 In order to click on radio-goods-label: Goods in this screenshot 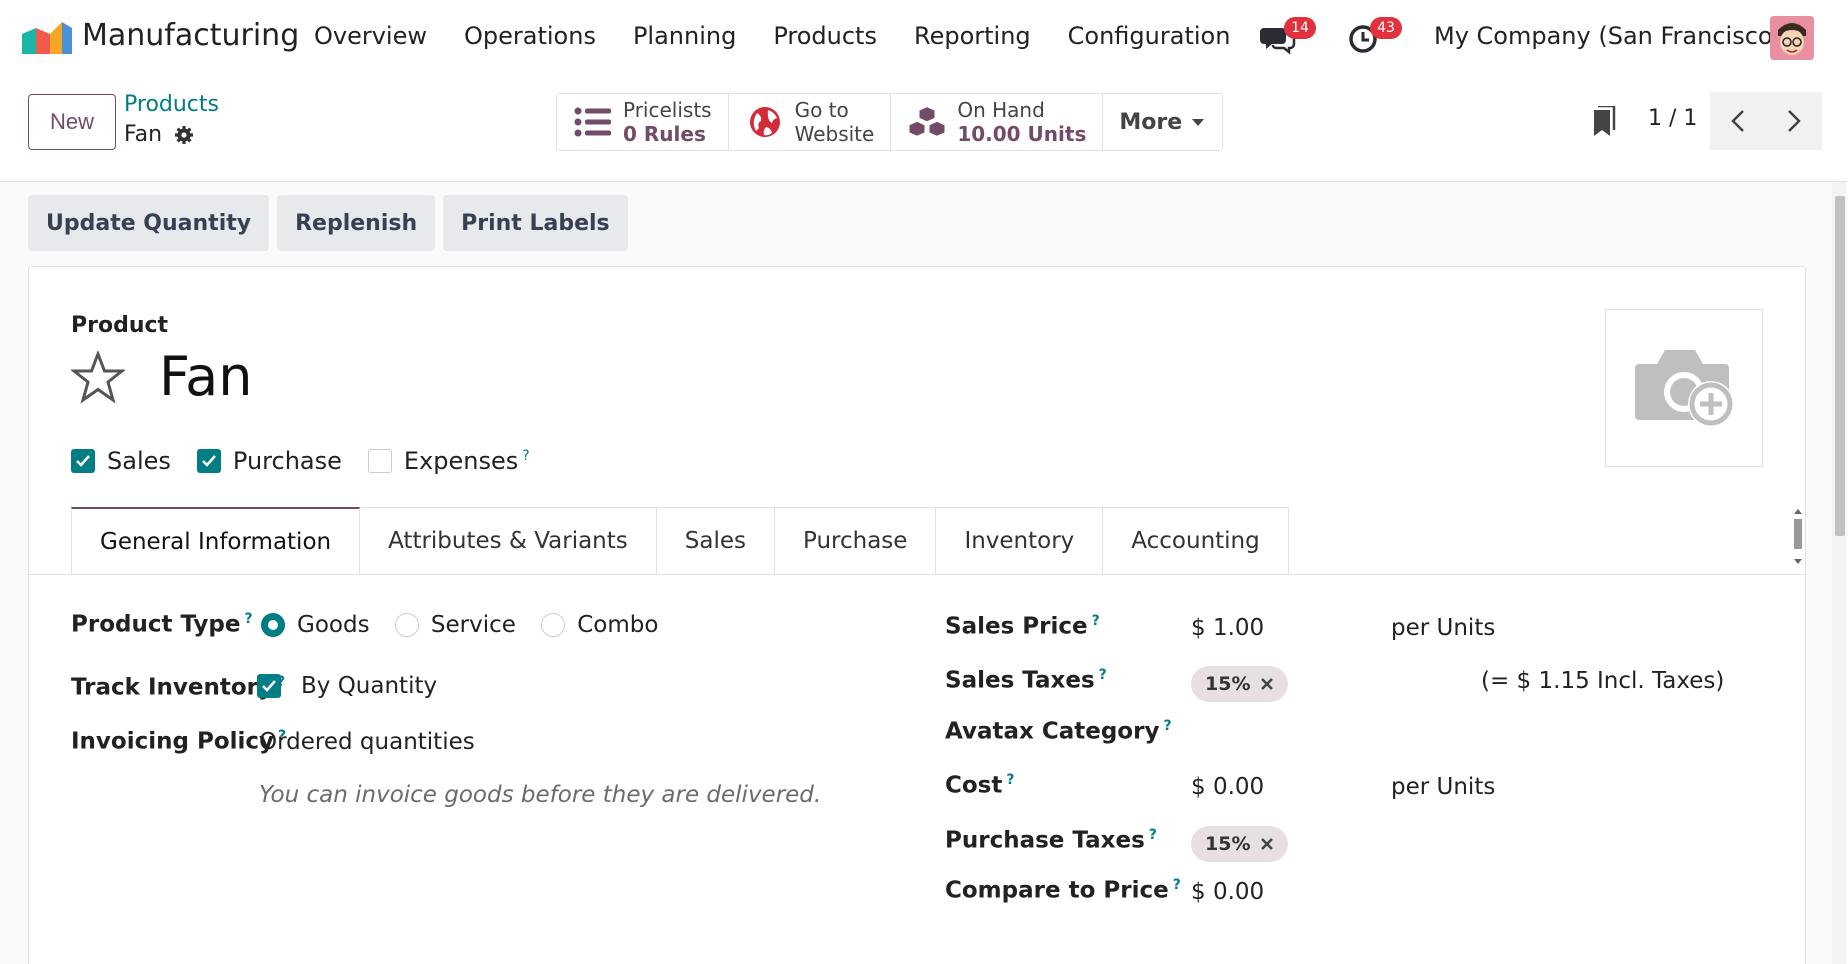, I will do `click(333, 625)`.